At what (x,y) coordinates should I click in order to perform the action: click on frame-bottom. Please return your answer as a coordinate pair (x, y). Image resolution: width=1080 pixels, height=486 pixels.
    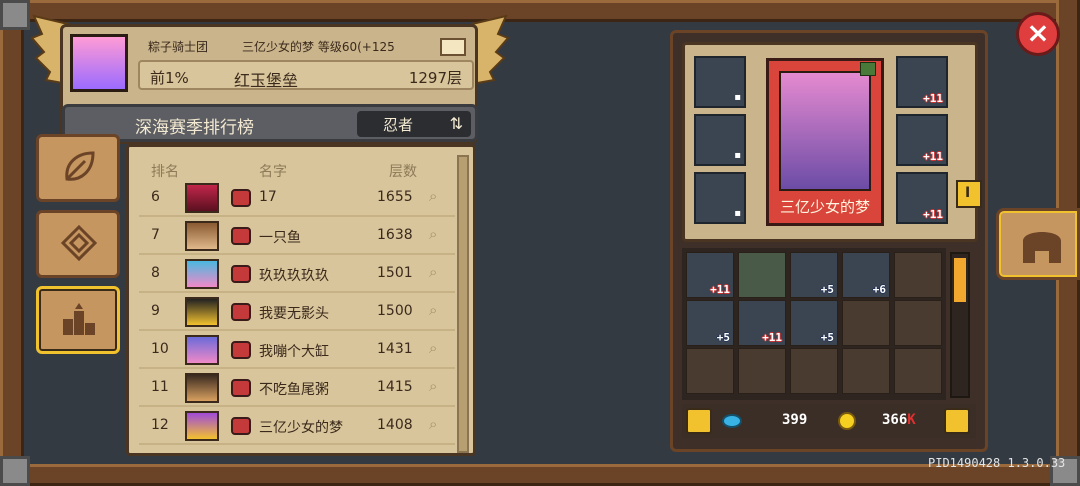
    Looking at the image, I should click on (540, 475).